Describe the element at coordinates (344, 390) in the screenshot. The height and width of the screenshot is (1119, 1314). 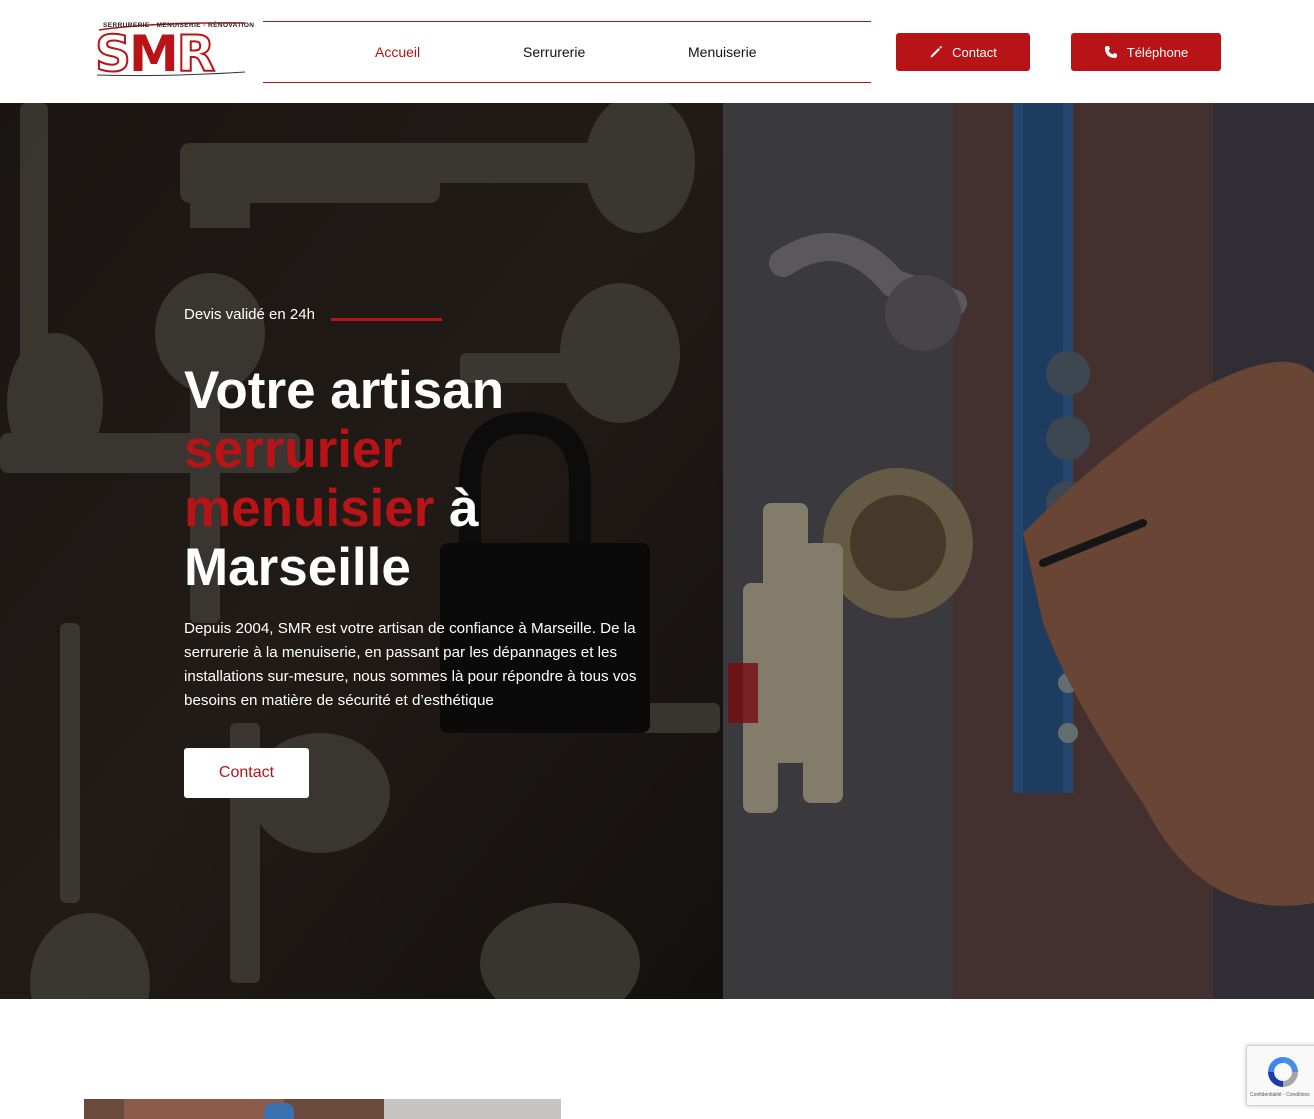
I see `hero-title-line1: Votre artisan` at that location.